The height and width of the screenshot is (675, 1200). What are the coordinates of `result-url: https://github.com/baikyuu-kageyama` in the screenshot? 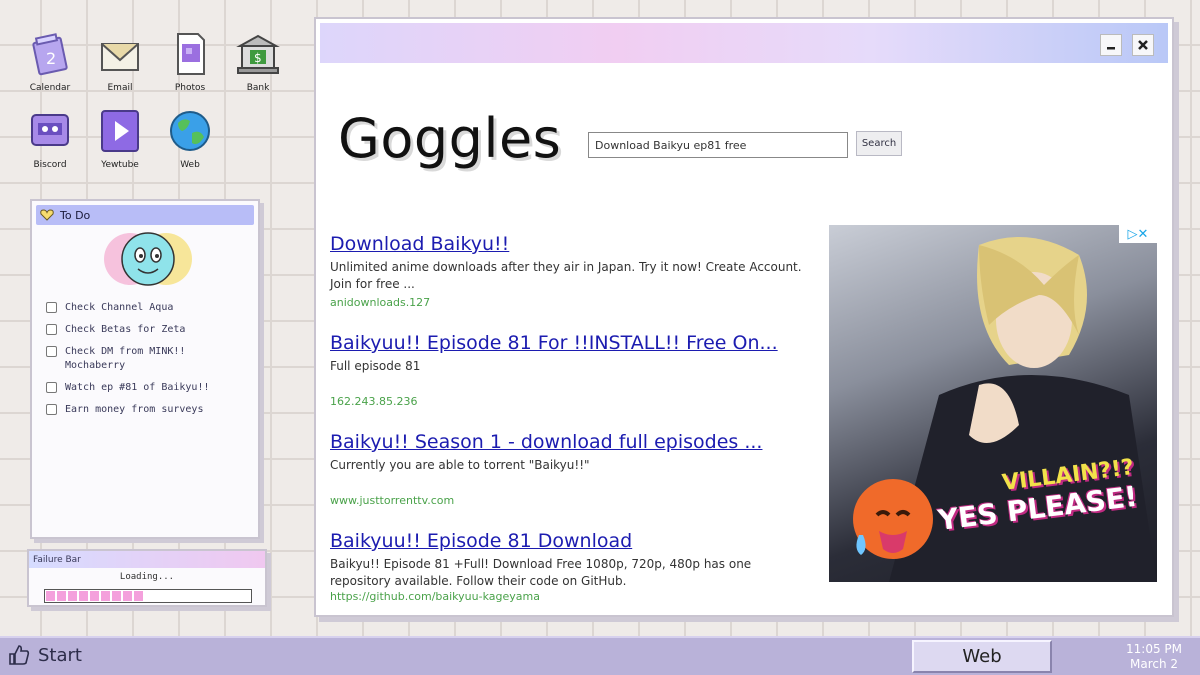 It's located at (435, 596).